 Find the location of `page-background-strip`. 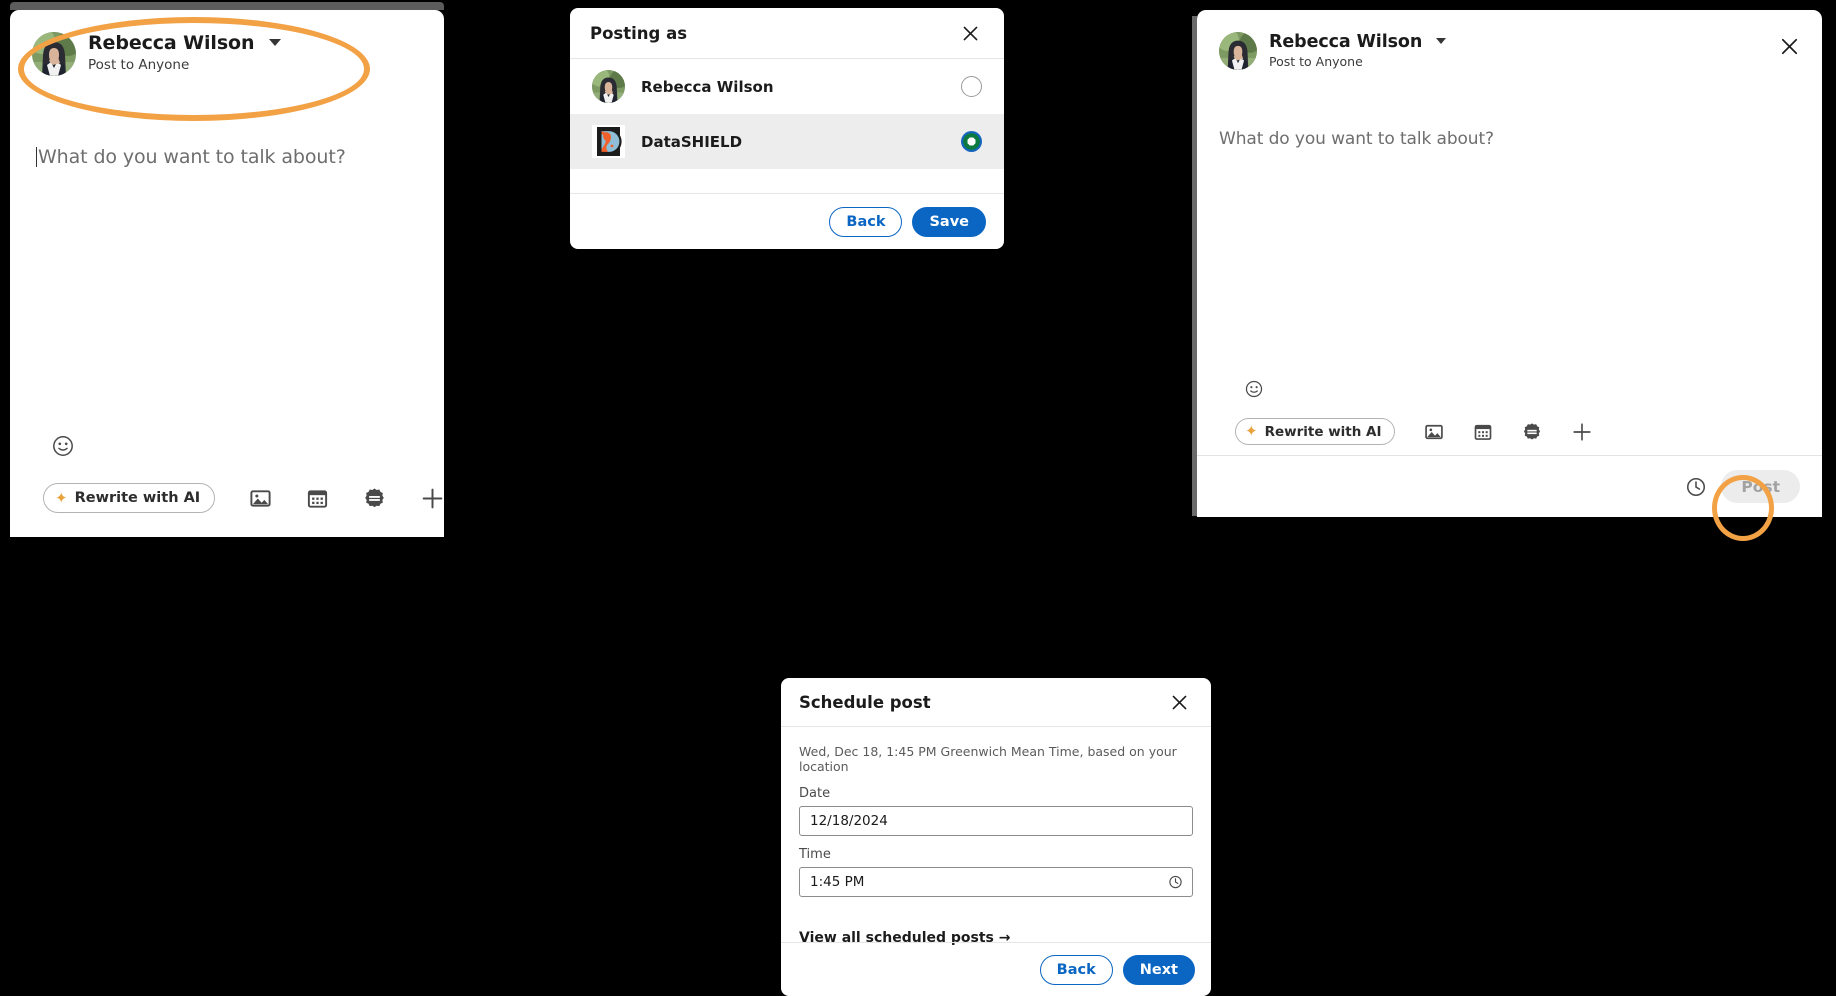

page-background-strip is located at coordinates (1194, 266).